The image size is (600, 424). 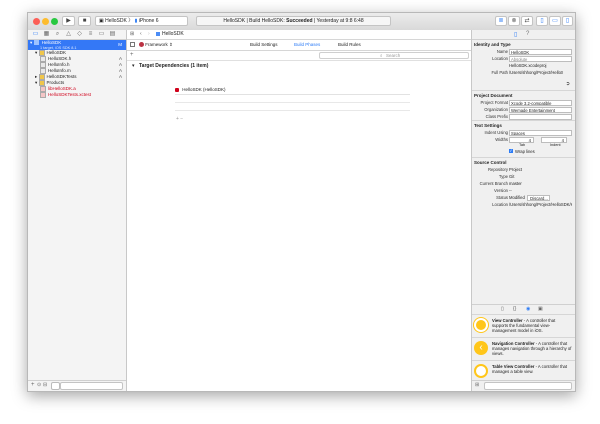 What do you see at coordinates (521, 139) in the screenshot?
I see `tab-width-field: 4` at bounding box center [521, 139].